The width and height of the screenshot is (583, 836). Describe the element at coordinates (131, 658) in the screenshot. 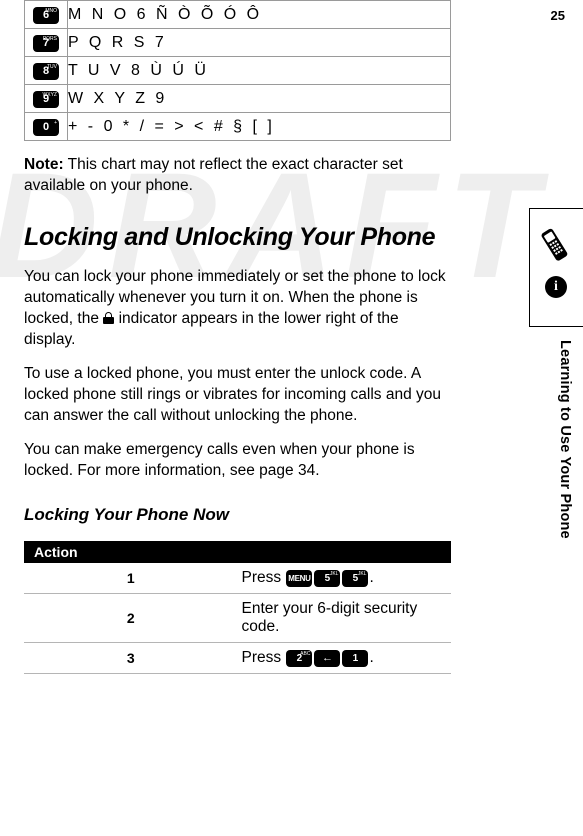

I see `step-number: 3` at that location.